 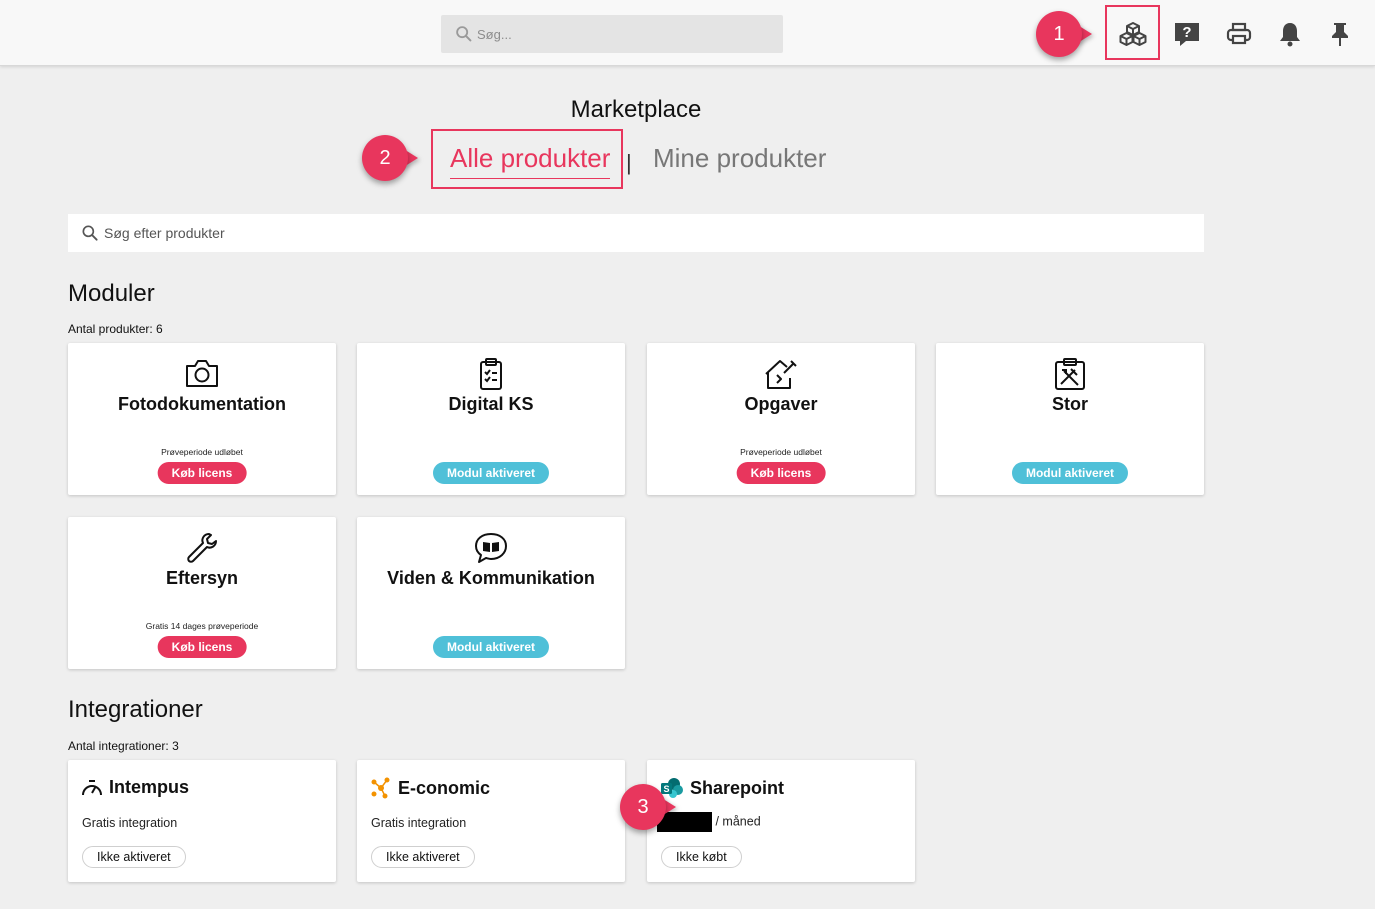 What do you see at coordinates (1059, 34) in the screenshot?
I see `callout-1-number: 1` at bounding box center [1059, 34].